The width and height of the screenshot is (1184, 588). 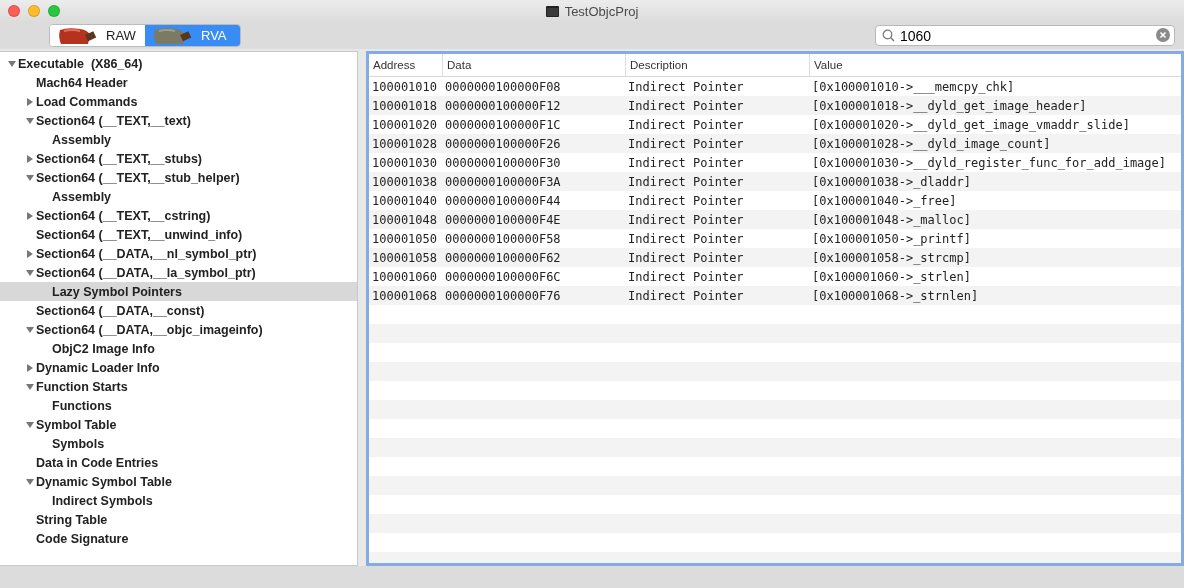 I want to click on table-cell-text: 100001028, so click(x=405, y=143).